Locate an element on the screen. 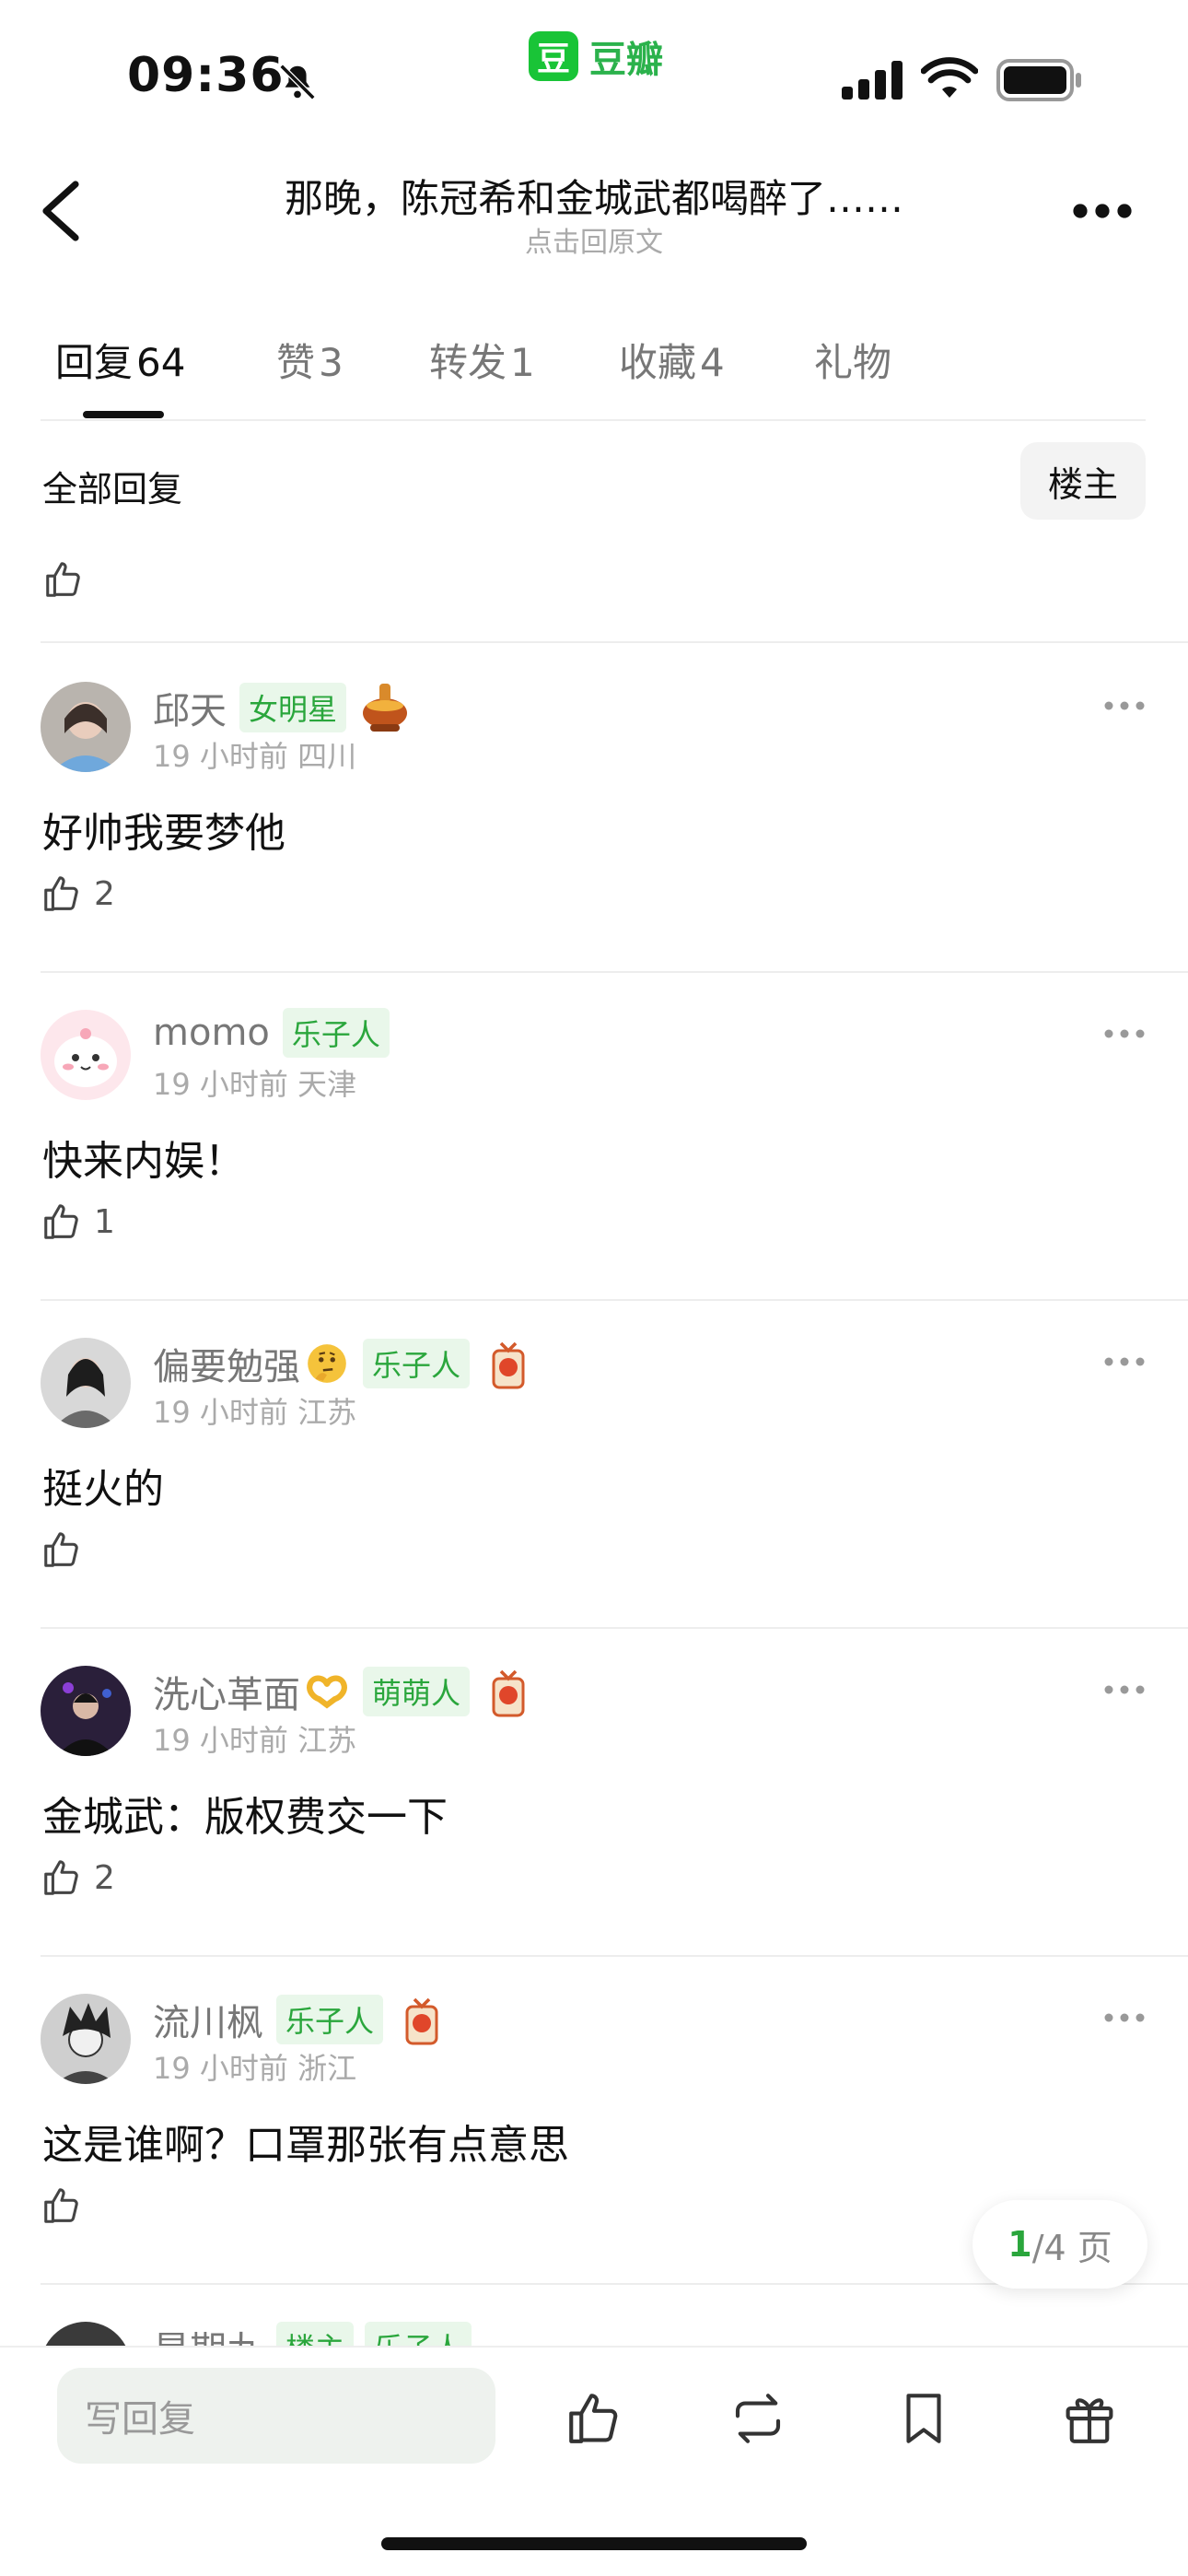  current-page: 1 is located at coordinates (1019, 2244).